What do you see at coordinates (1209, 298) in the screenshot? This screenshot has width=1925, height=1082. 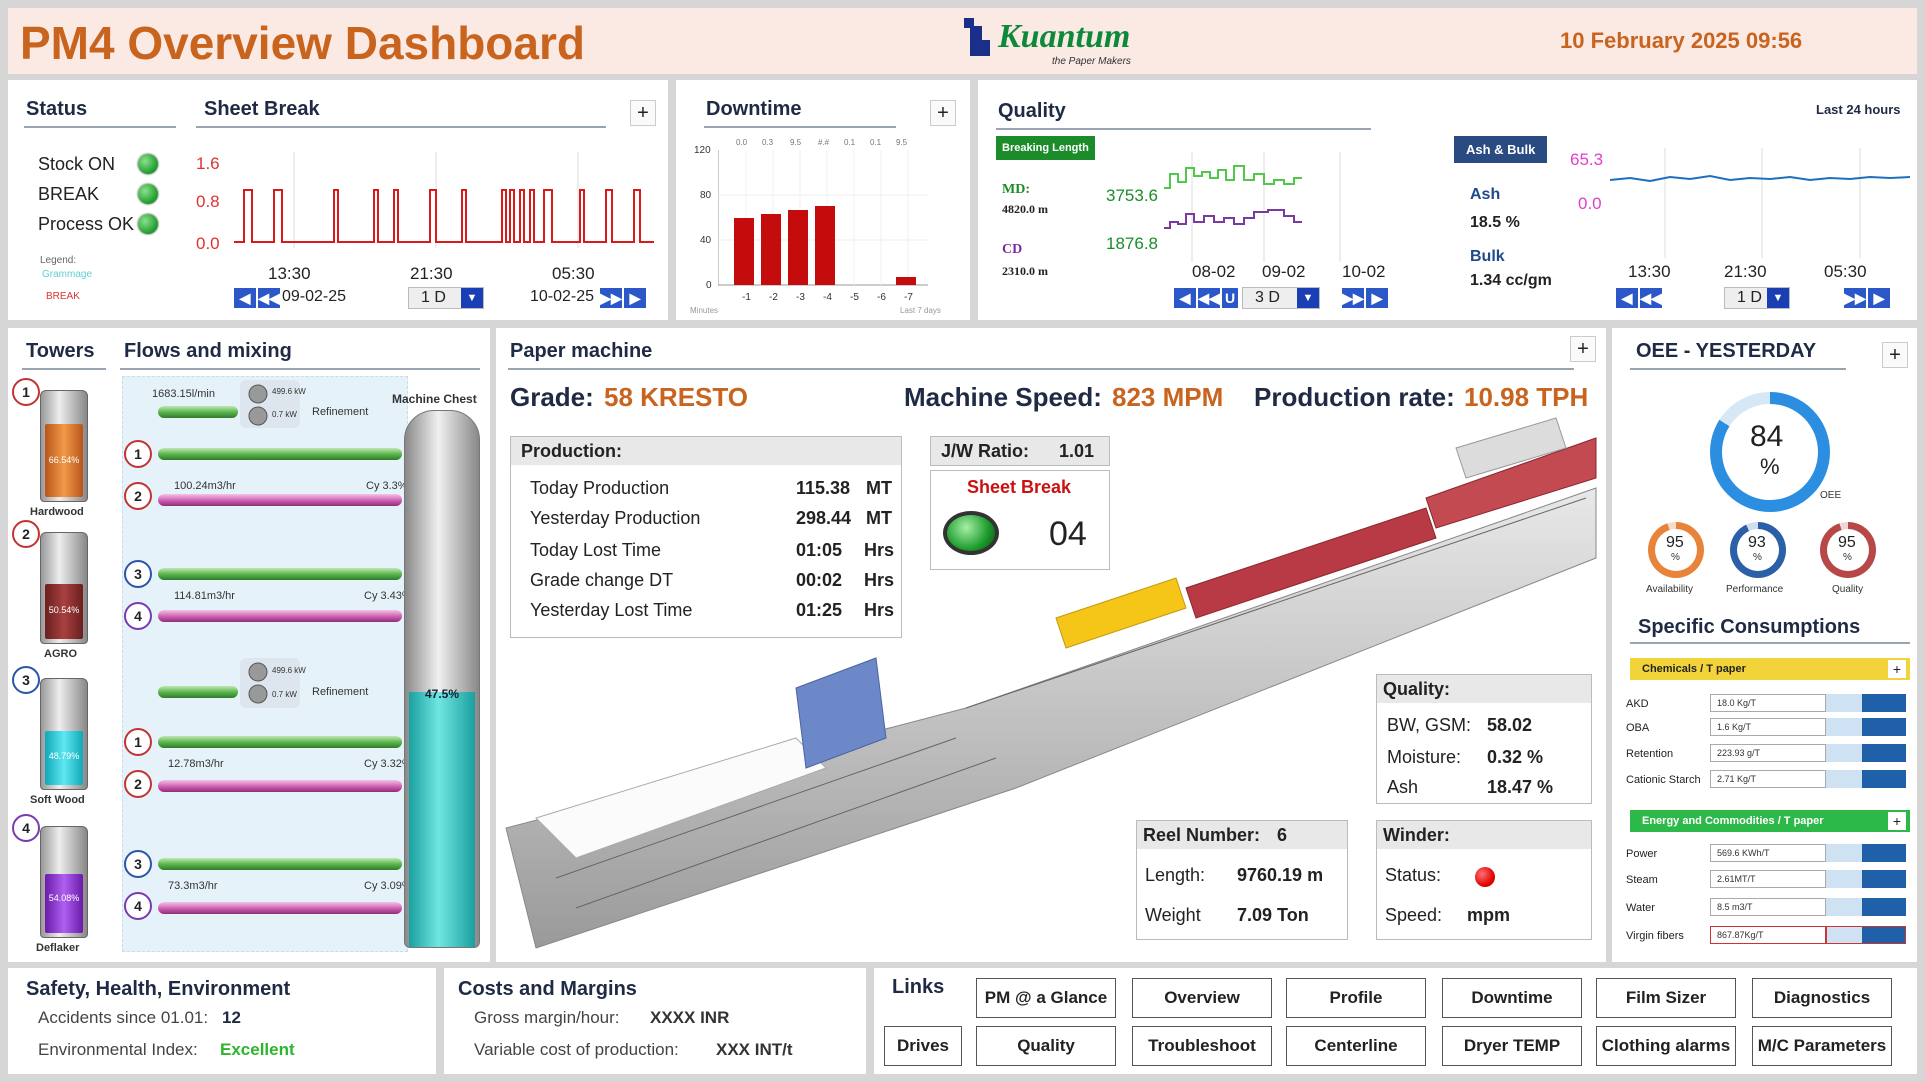 I see `bl-prev-fast-button: ◀◀` at bounding box center [1209, 298].